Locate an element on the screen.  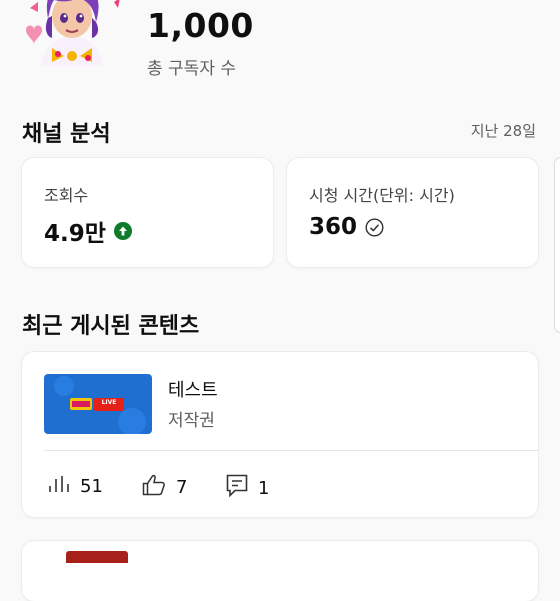
likes-stat-value: 7 is located at coordinates (182, 487).